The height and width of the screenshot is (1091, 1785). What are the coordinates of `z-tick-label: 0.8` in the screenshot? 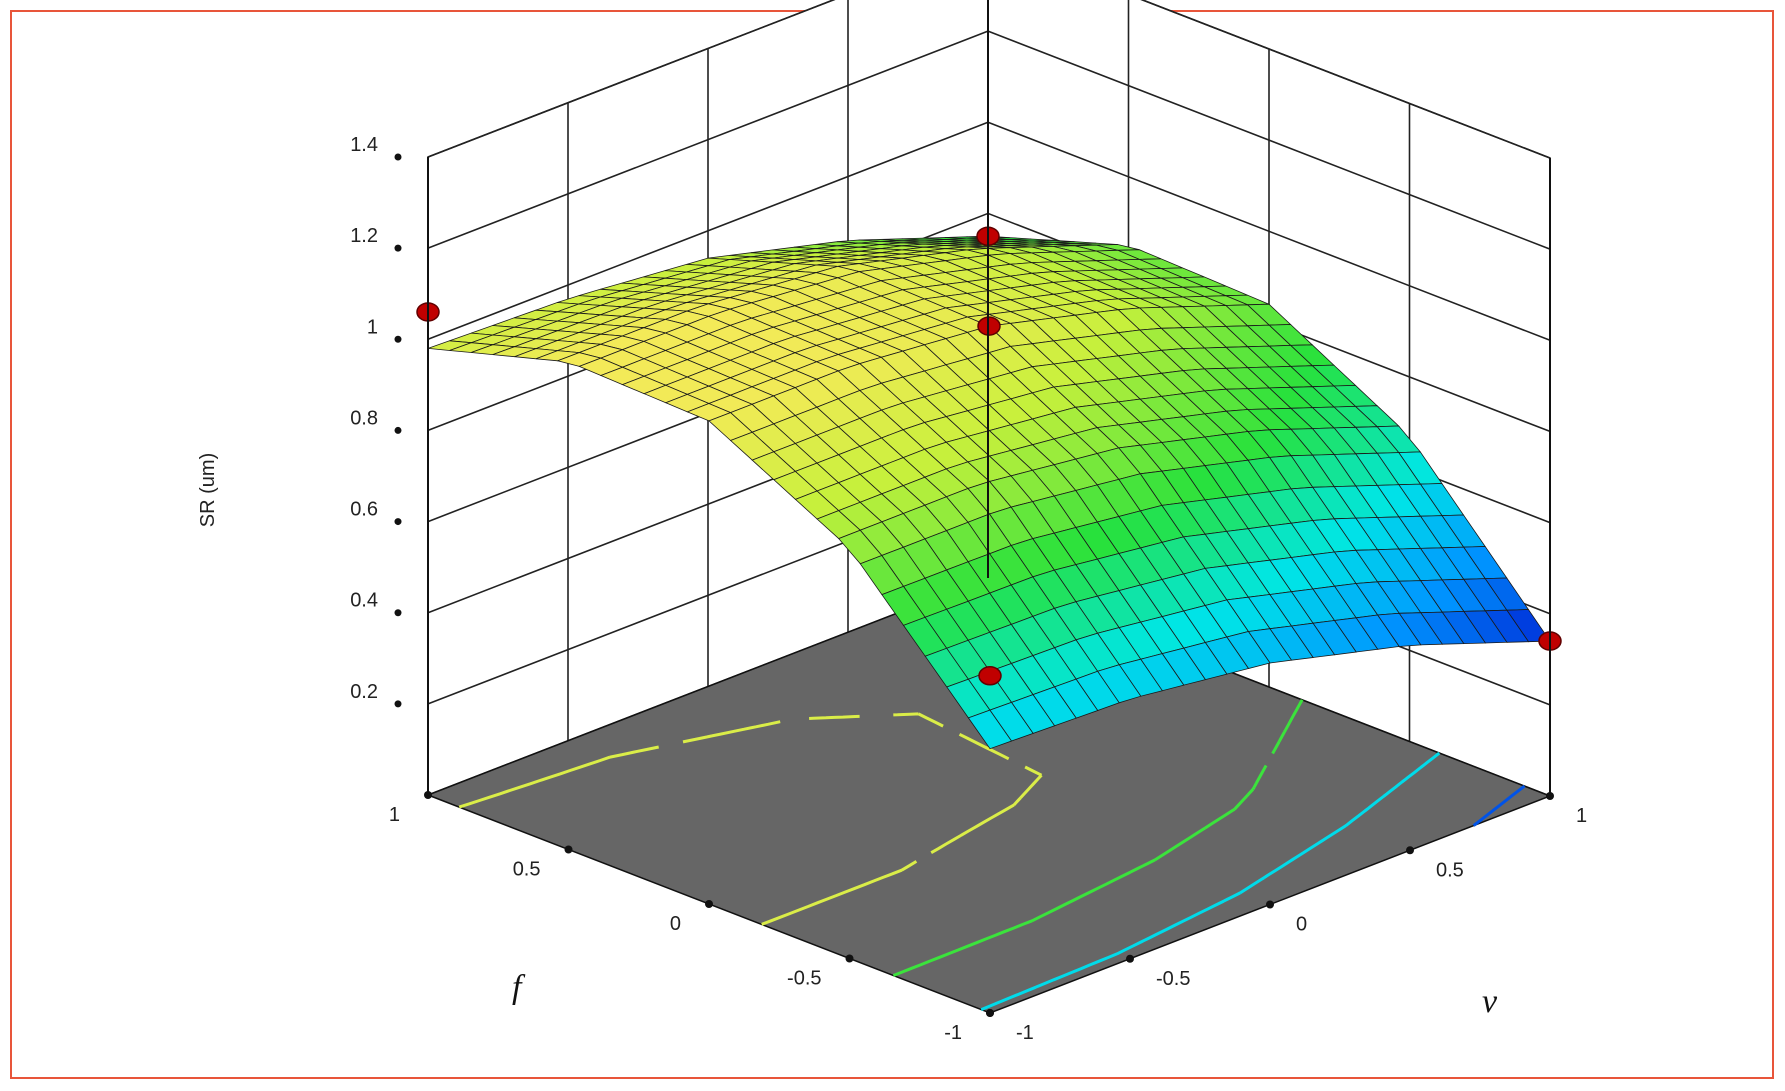 It's located at (364, 418).